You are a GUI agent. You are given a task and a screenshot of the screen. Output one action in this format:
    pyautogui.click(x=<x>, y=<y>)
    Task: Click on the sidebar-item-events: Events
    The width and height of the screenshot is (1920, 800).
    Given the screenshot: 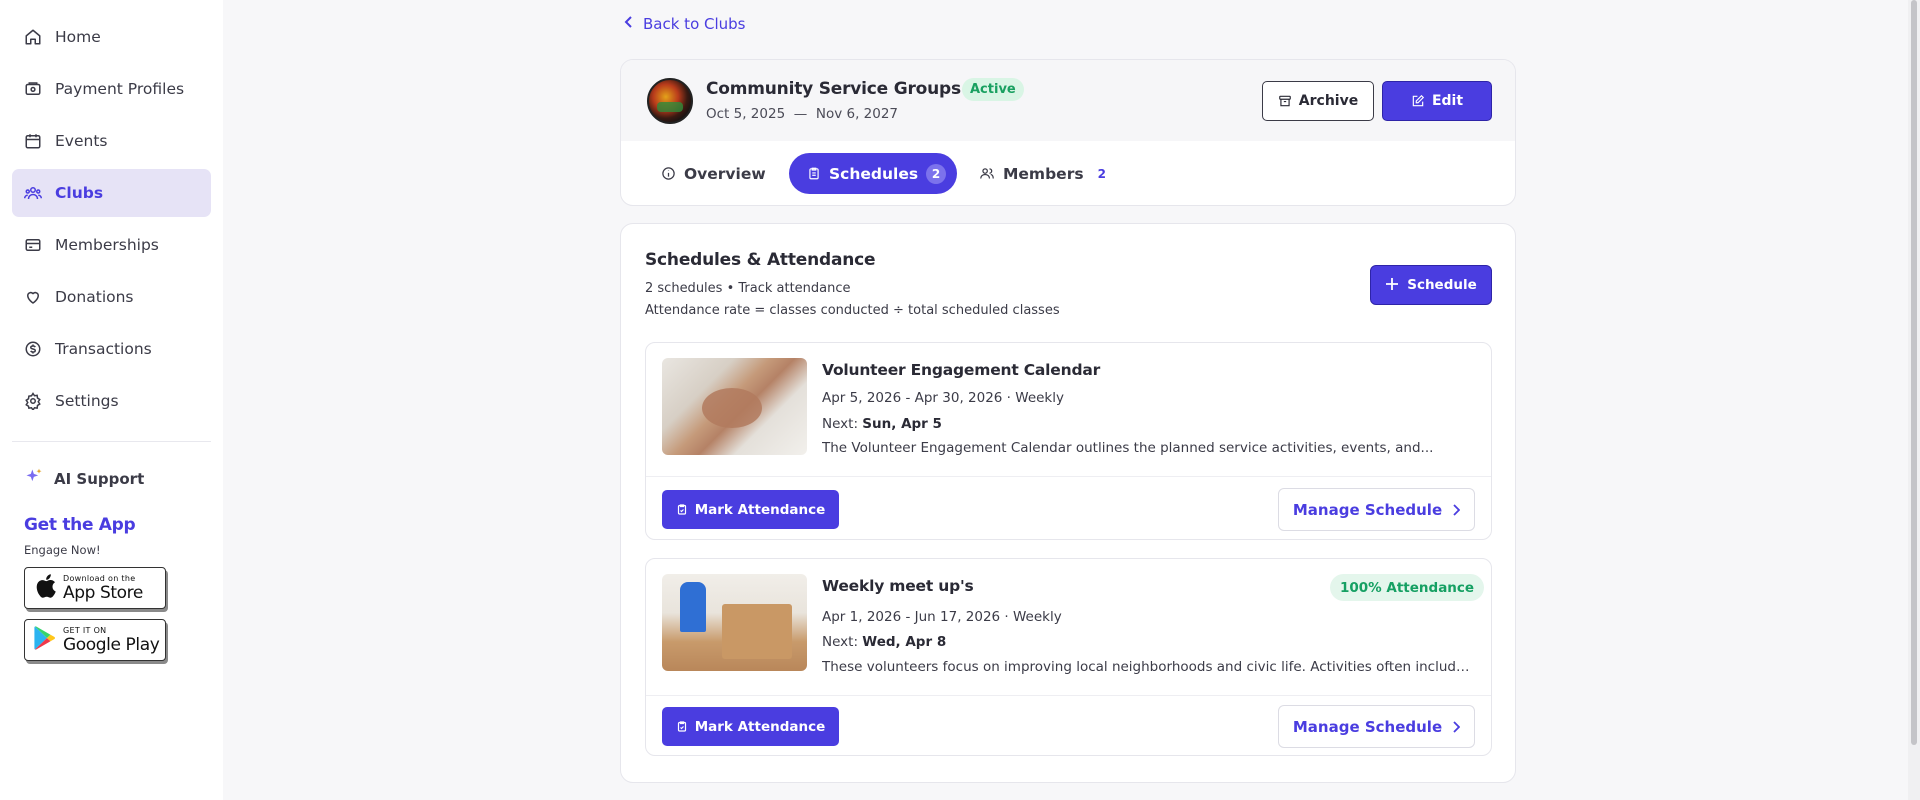 What is the action you would take?
    pyautogui.click(x=111, y=141)
    